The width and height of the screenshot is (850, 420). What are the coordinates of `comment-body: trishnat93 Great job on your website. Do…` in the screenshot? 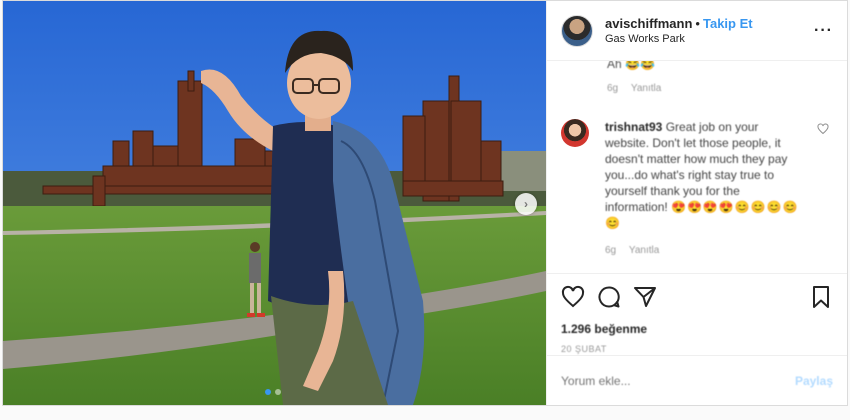 It's located at (703, 189).